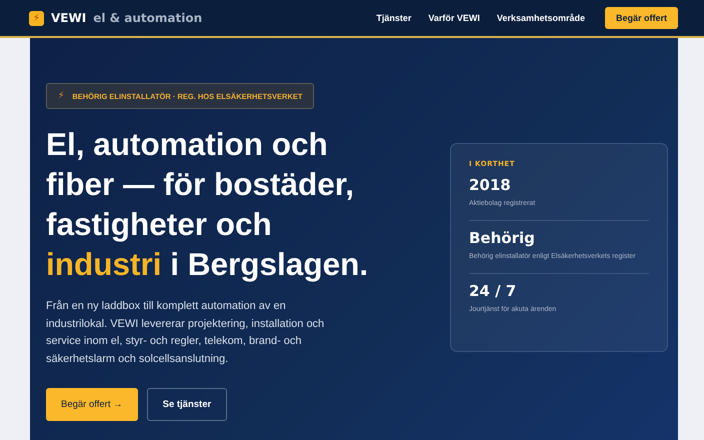  I want to click on brand-tagline: el & automation, so click(147, 18).